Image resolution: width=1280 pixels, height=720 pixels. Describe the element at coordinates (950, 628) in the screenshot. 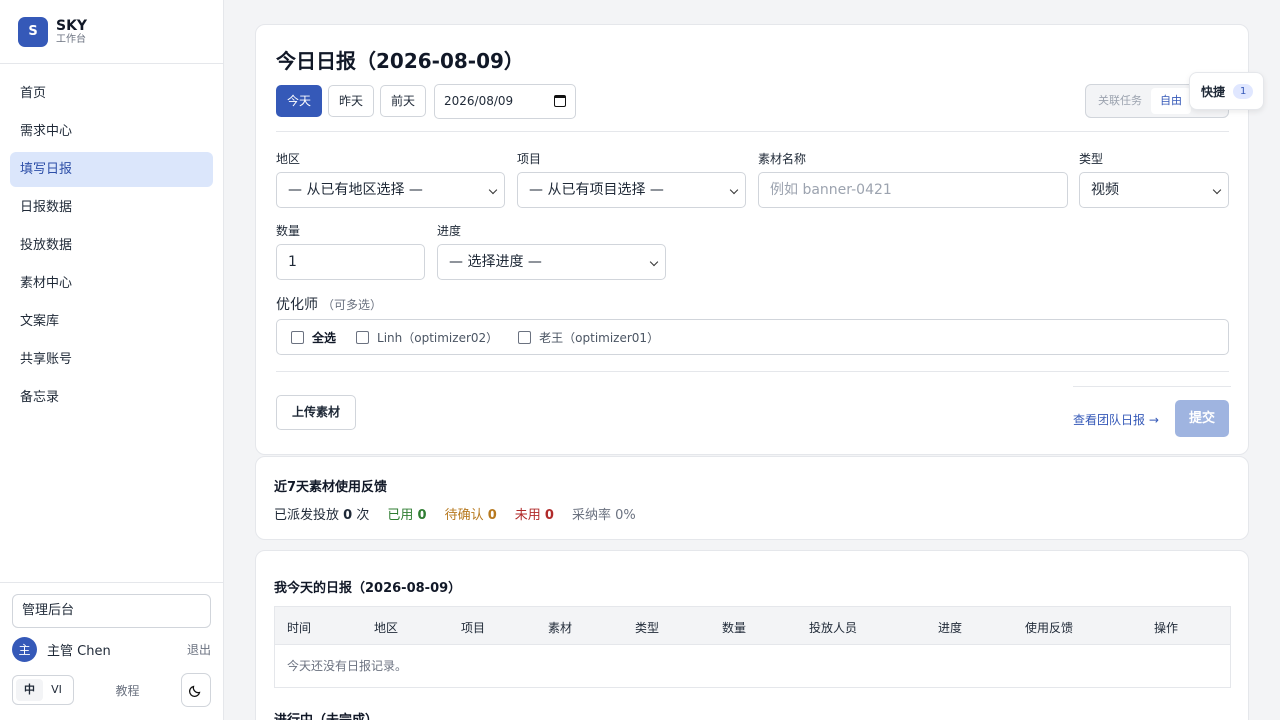

I see `col-progress: 进度` at that location.